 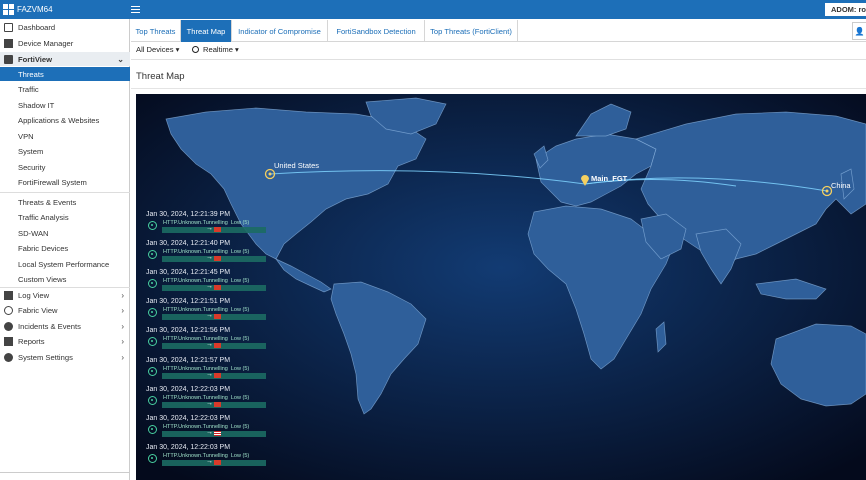 What do you see at coordinates (65, 120) in the screenshot?
I see `sidebar-item-applications-websites: Applications & Websites` at bounding box center [65, 120].